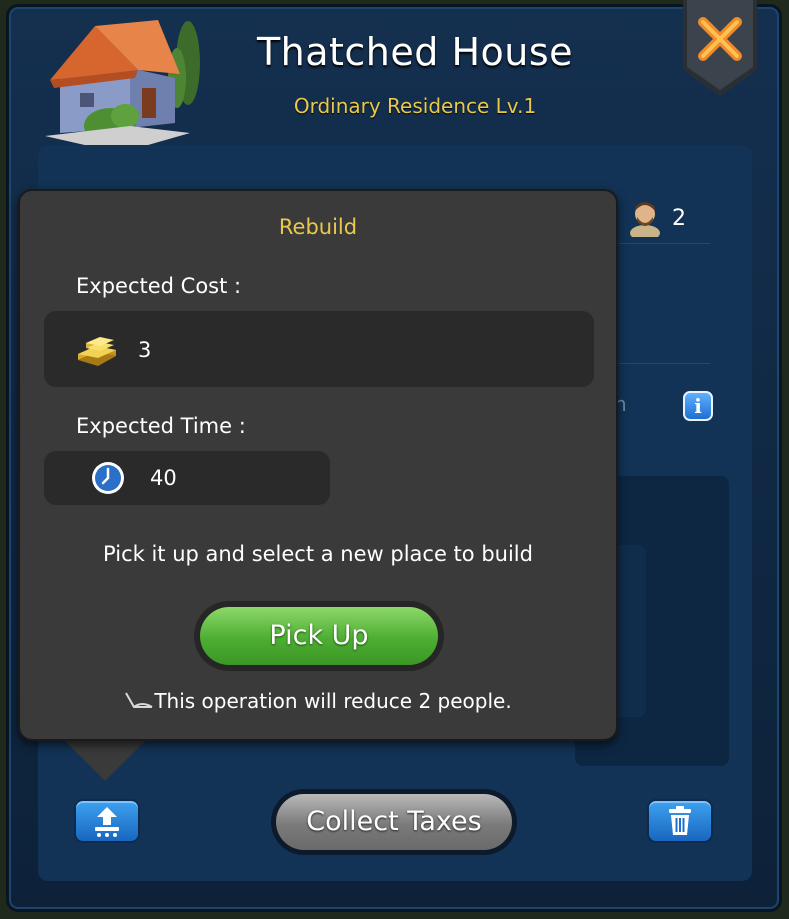 This screenshot has height=919, width=789. What do you see at coordinates (187, 478) in the screenshot?
I see `time-box` at bounding box center [187, 478].